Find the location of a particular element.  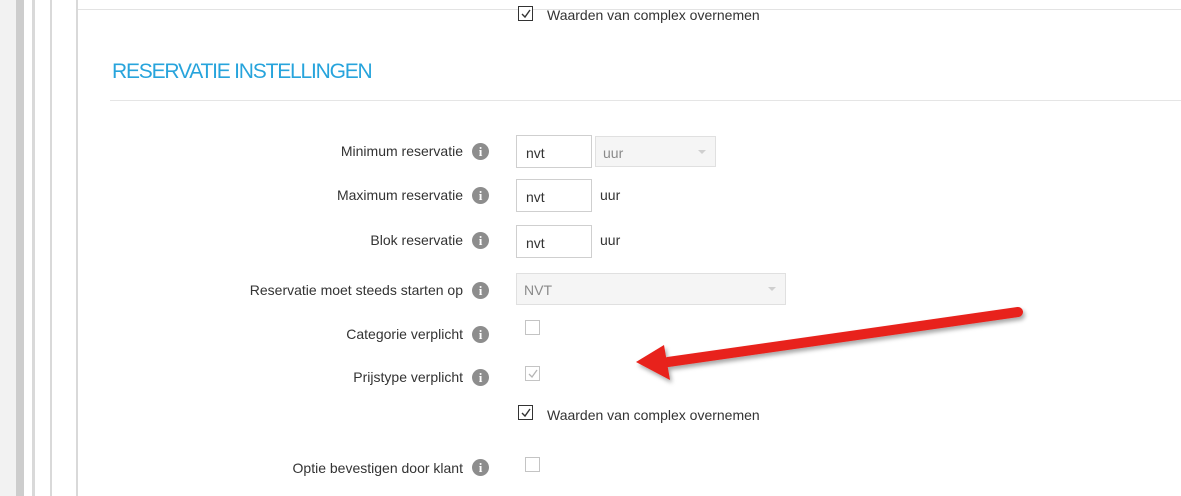

red-arrow-annotation is located at coordinates (829, 343).